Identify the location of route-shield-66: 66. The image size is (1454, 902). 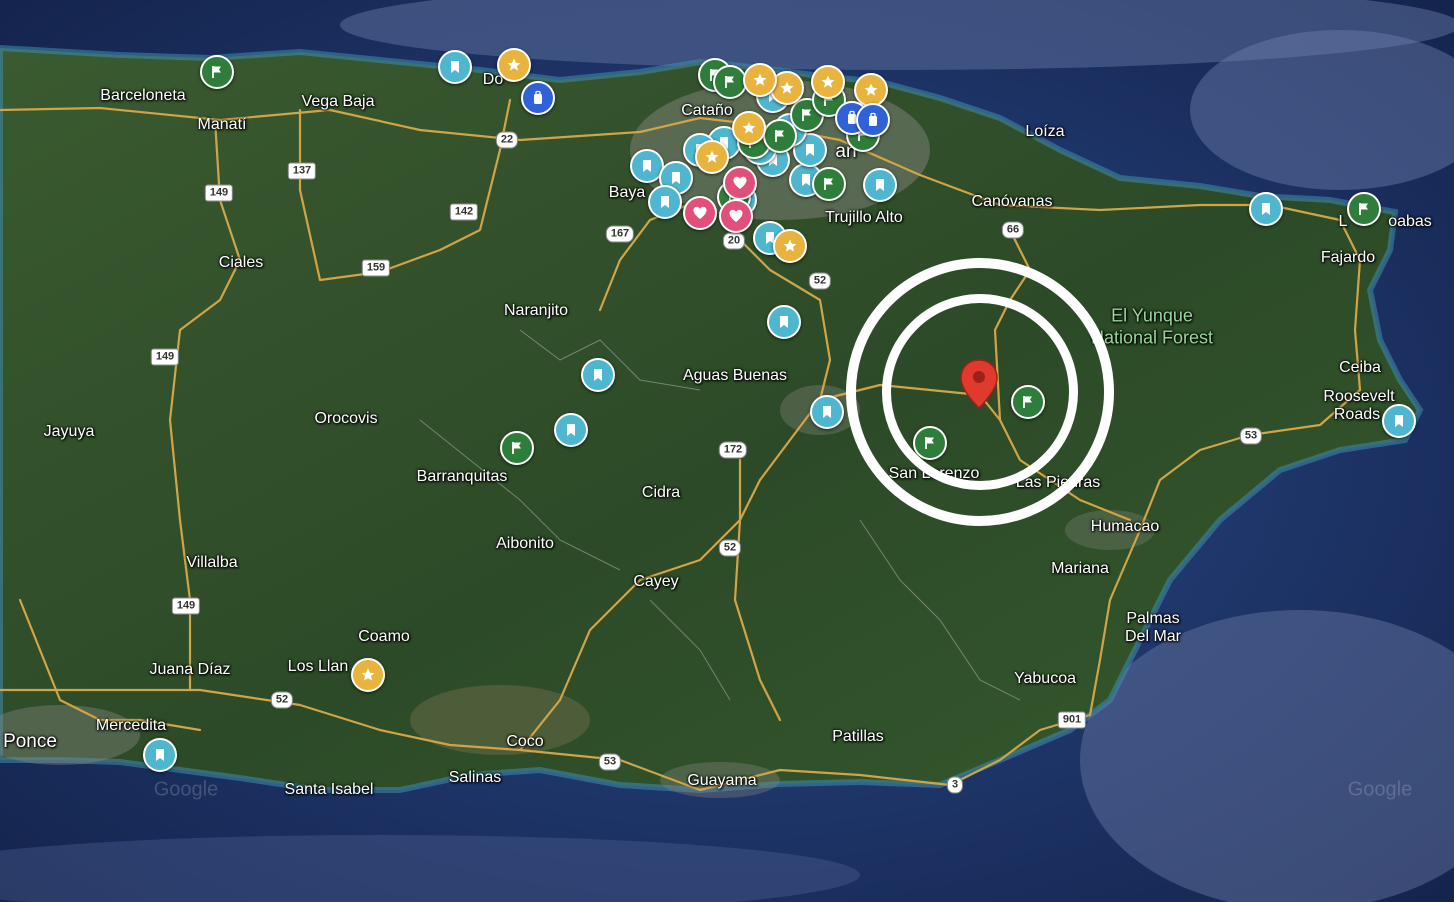
(1013, 230).